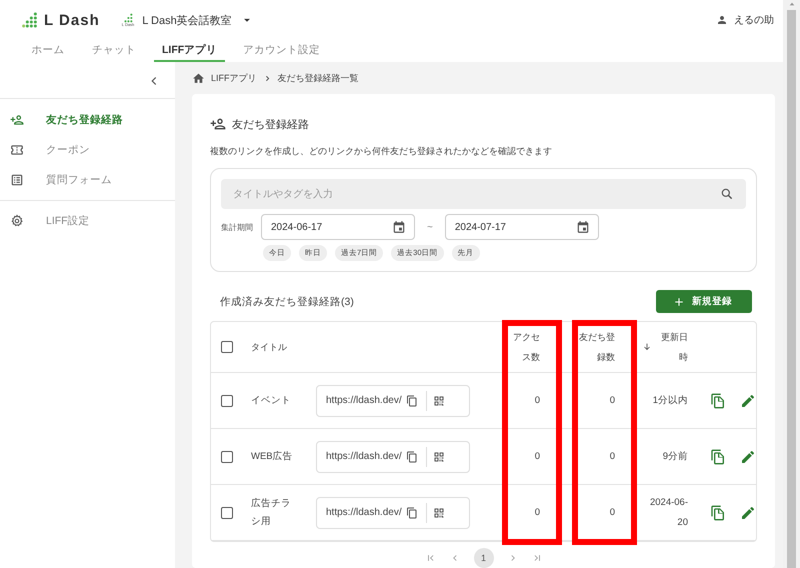 This screenshot has width=800, height=568. Describe the element at coordinates (727, 194) in the screenshot. I see `search-icon` at that location.